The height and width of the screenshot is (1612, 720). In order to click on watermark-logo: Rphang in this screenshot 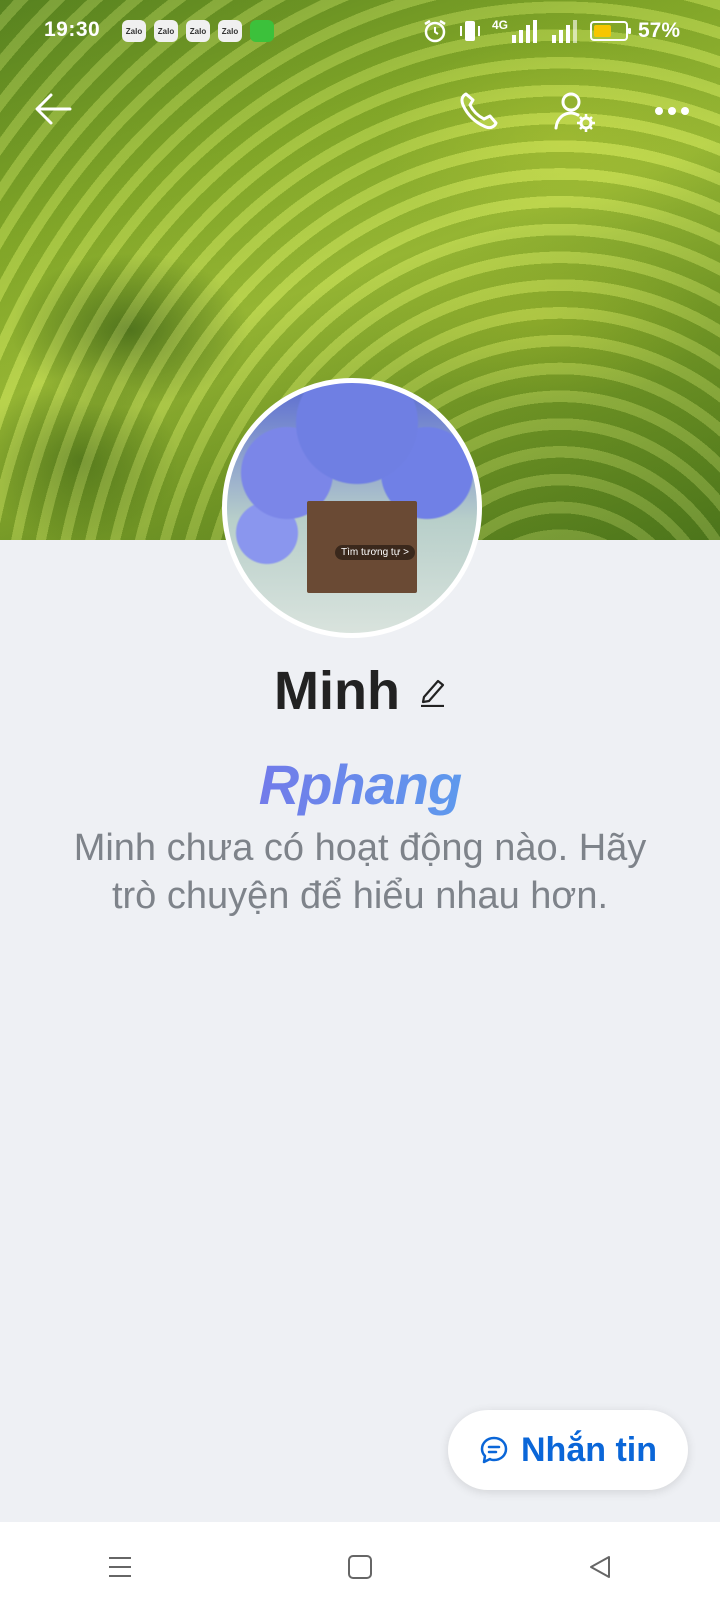, I will do `click(360, 784)`.